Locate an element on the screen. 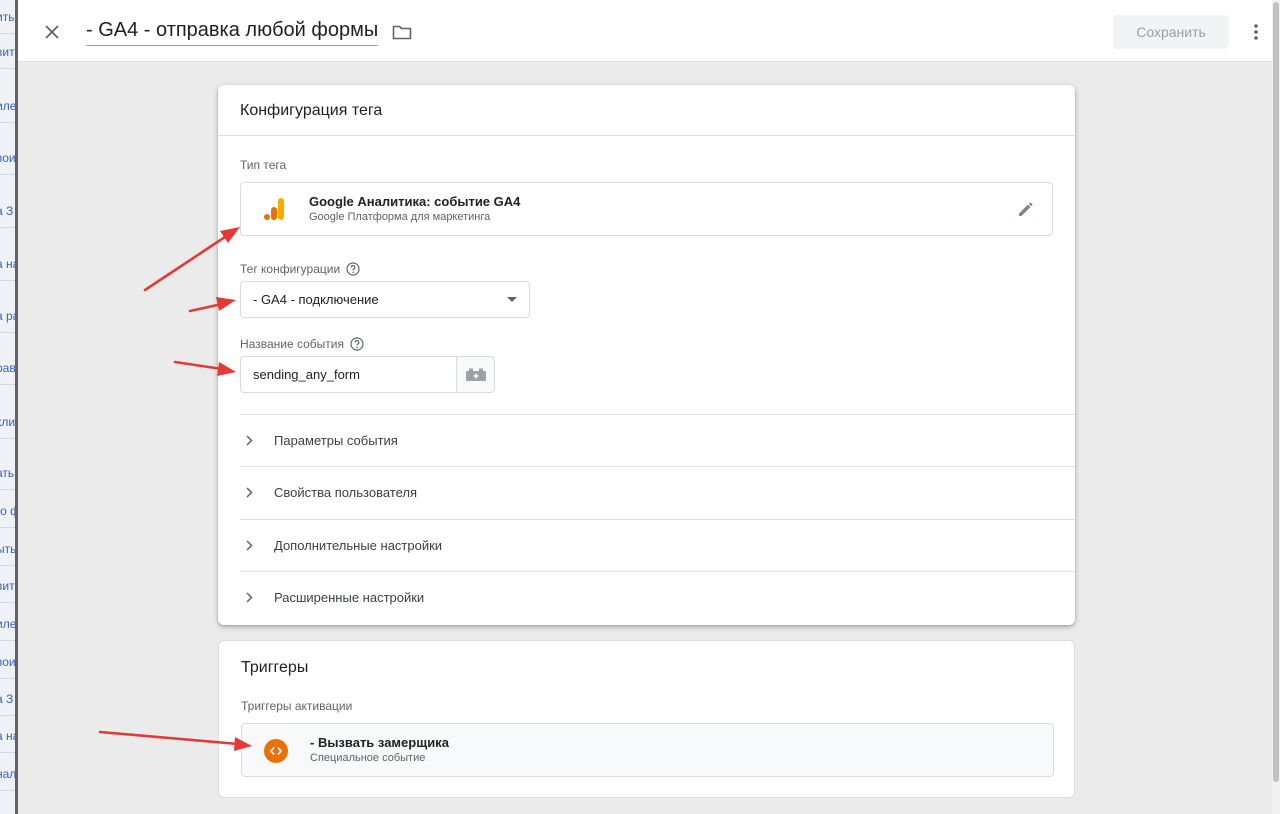 This screenshot has height=814, width=1280. variable-brick-icon is located at coordinates (475, 374).